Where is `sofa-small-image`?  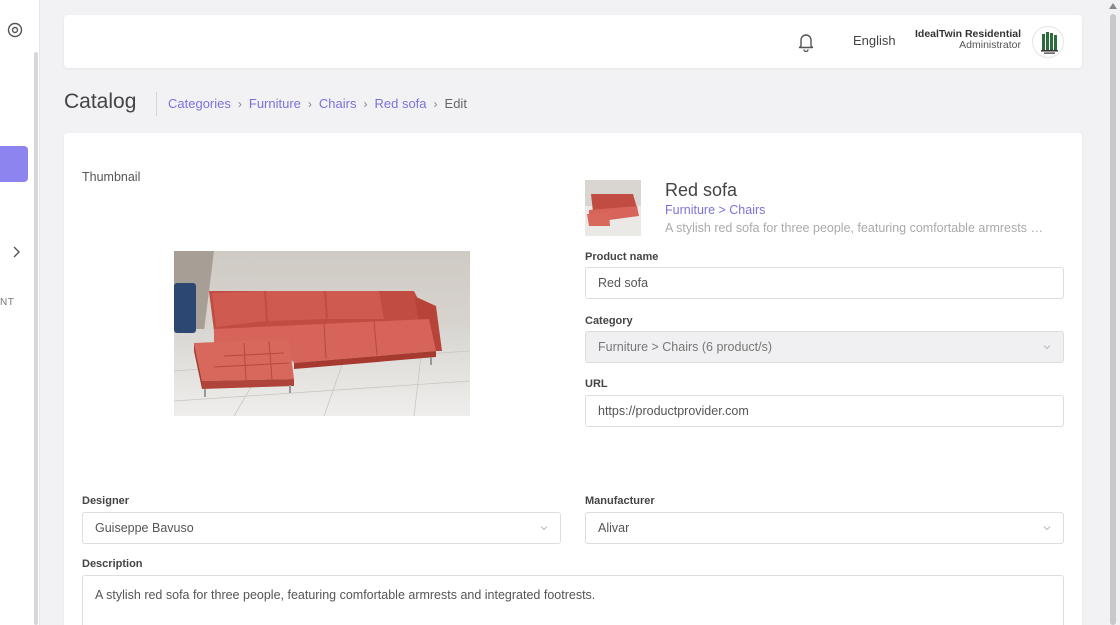
sofa-small-image is located at coordinates (613, 208).